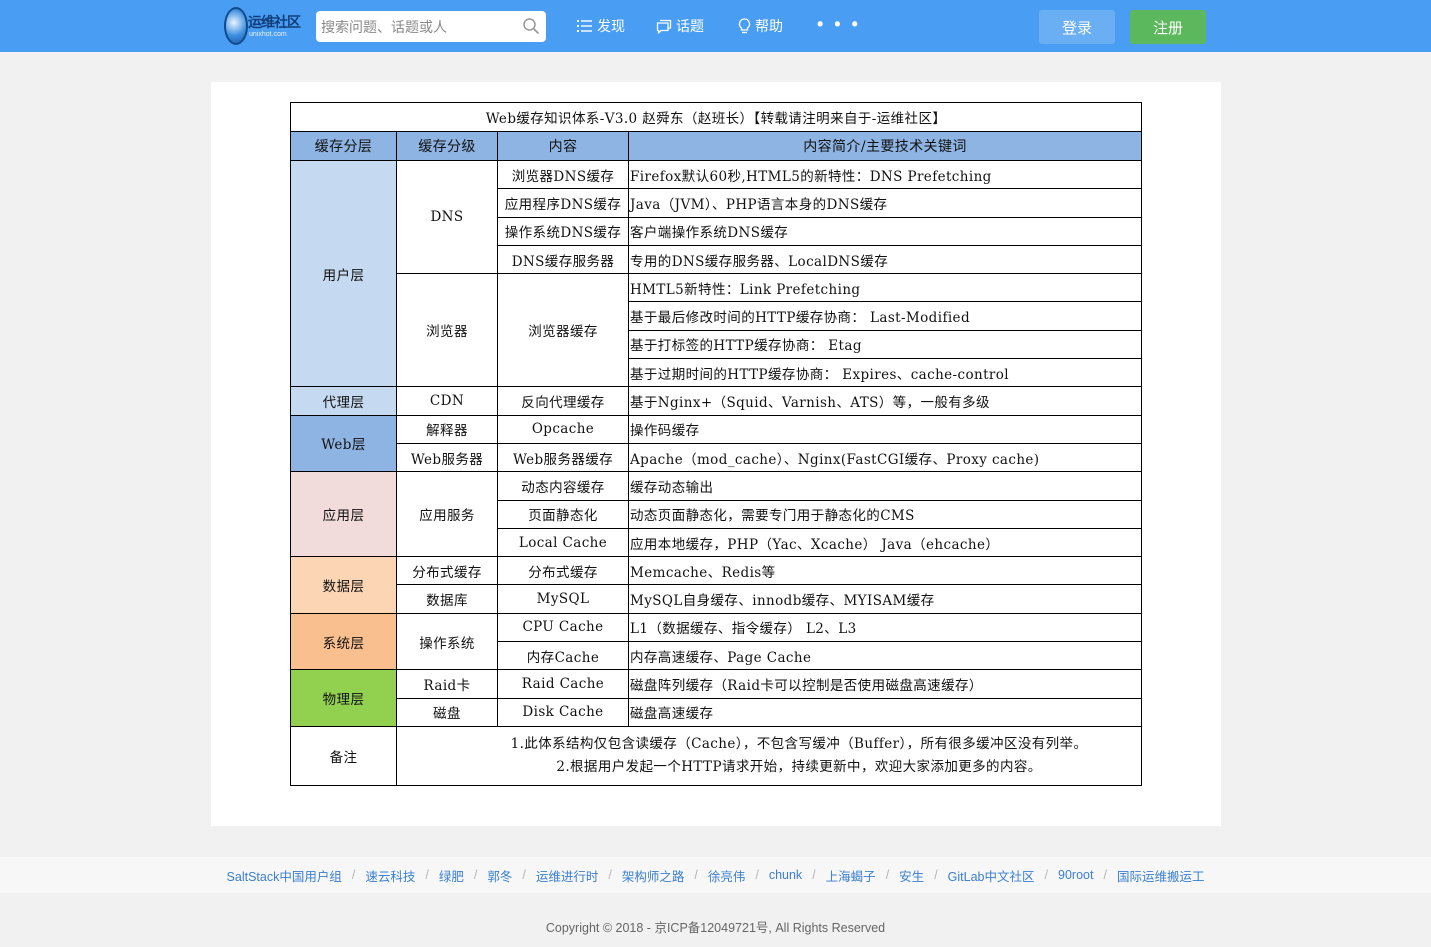  Describe the element at coordinates (390, 875) in the screenshot. I see `footer-link: 速云科技` at that location.